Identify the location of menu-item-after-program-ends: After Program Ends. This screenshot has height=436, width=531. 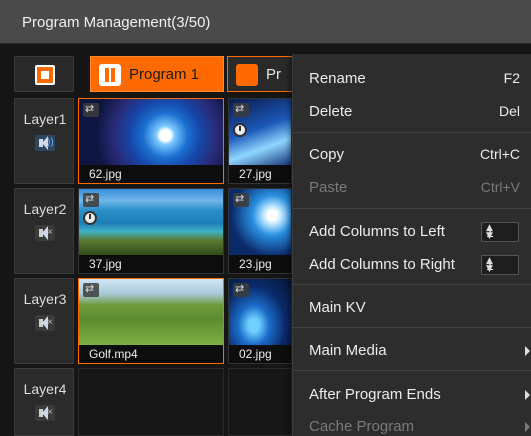
(412, 395).